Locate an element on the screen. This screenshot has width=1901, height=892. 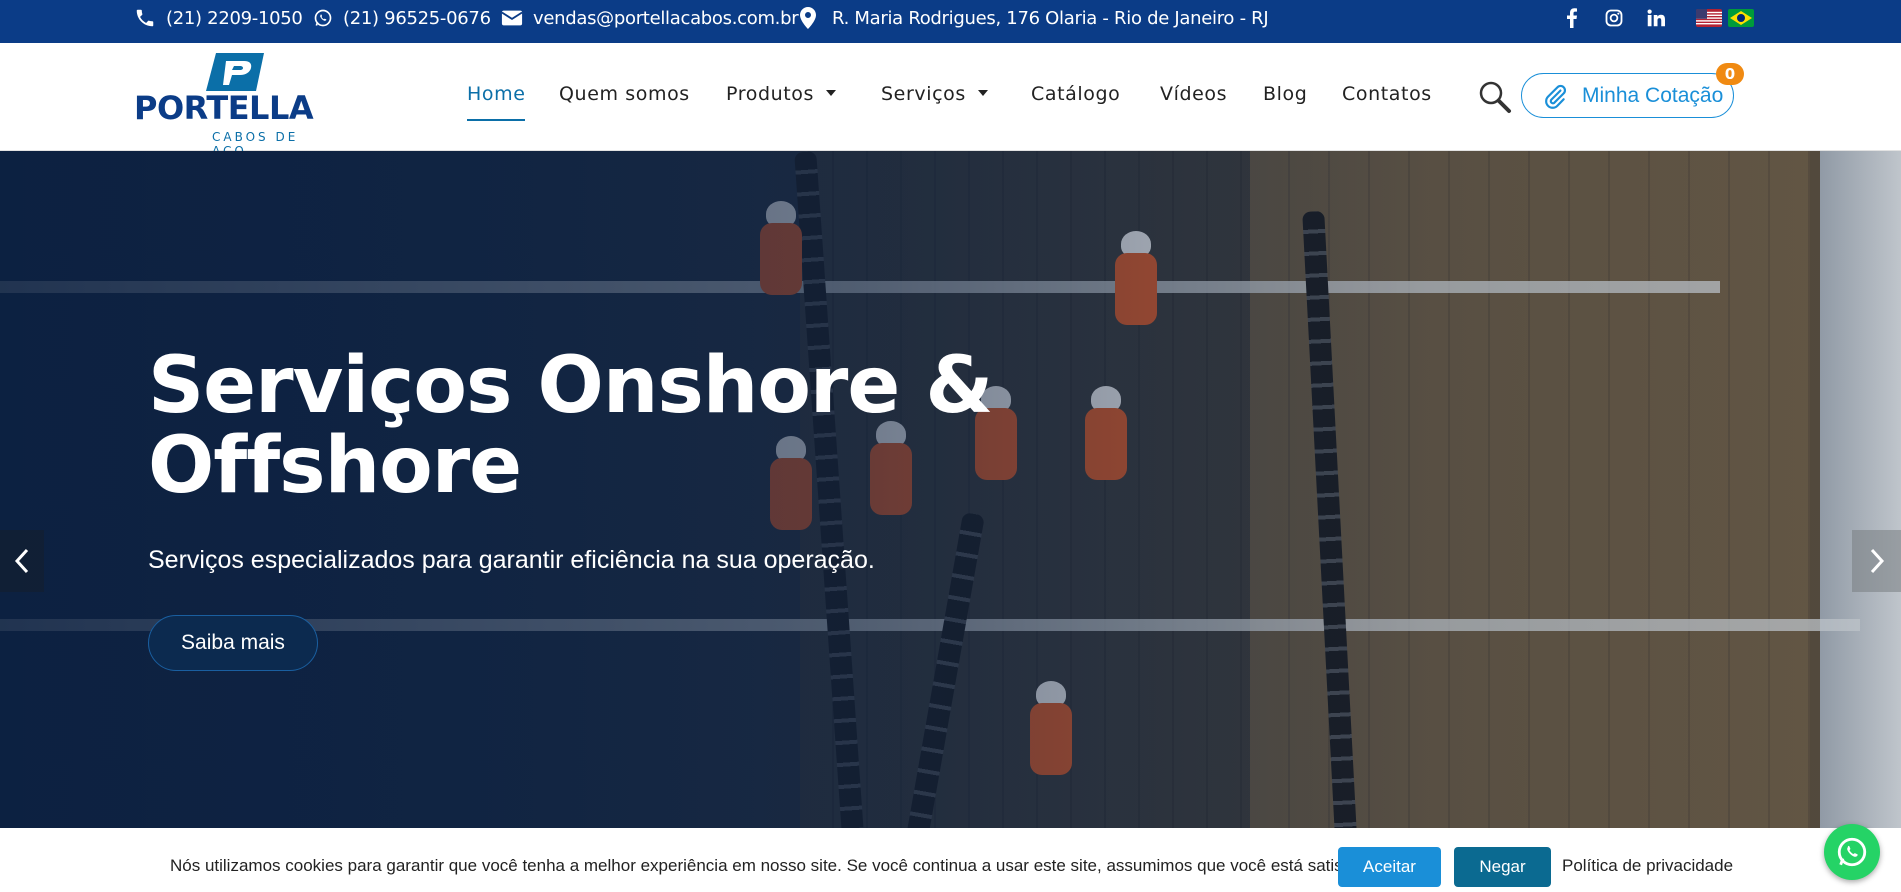
whatsapp-number: (21) 96525-0676 is located at coordinates (417, 18).